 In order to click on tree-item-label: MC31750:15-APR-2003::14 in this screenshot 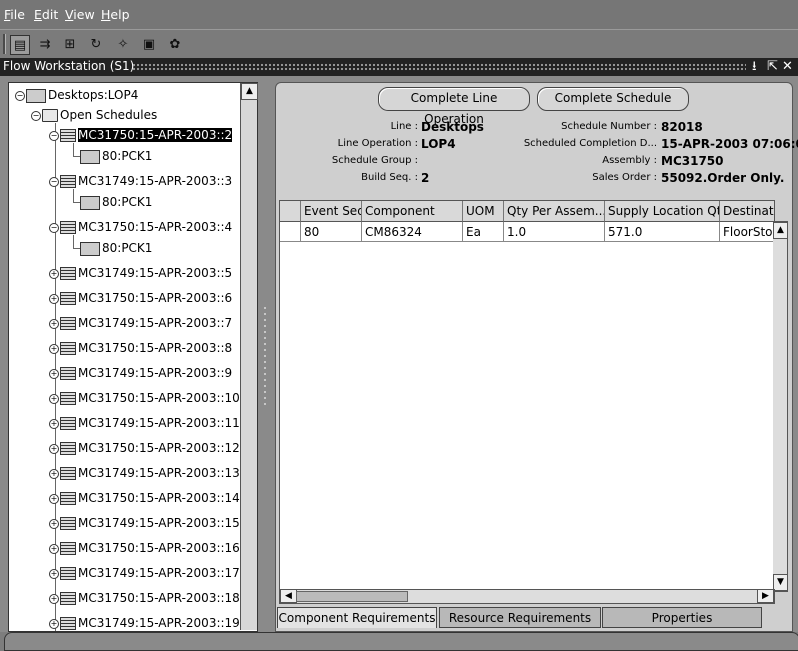, I will do `click(159, 498)`.